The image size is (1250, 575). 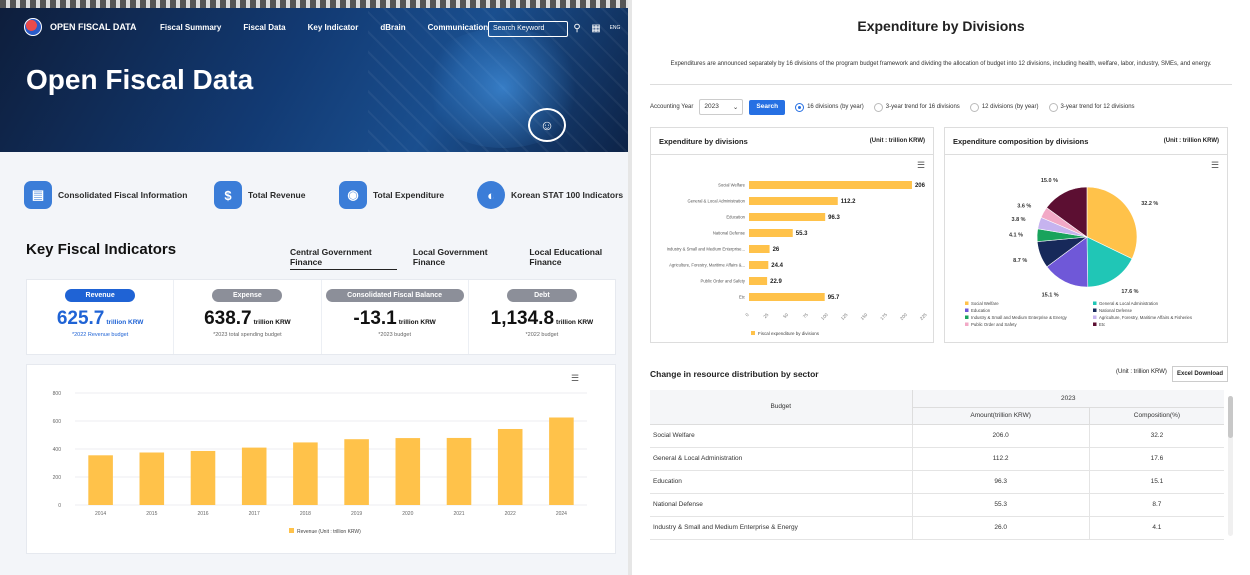 What do you see at coordinates (202, 514) in the screenshot?
I see `x-tick-label: 2016` at bounding box center [202, 514].